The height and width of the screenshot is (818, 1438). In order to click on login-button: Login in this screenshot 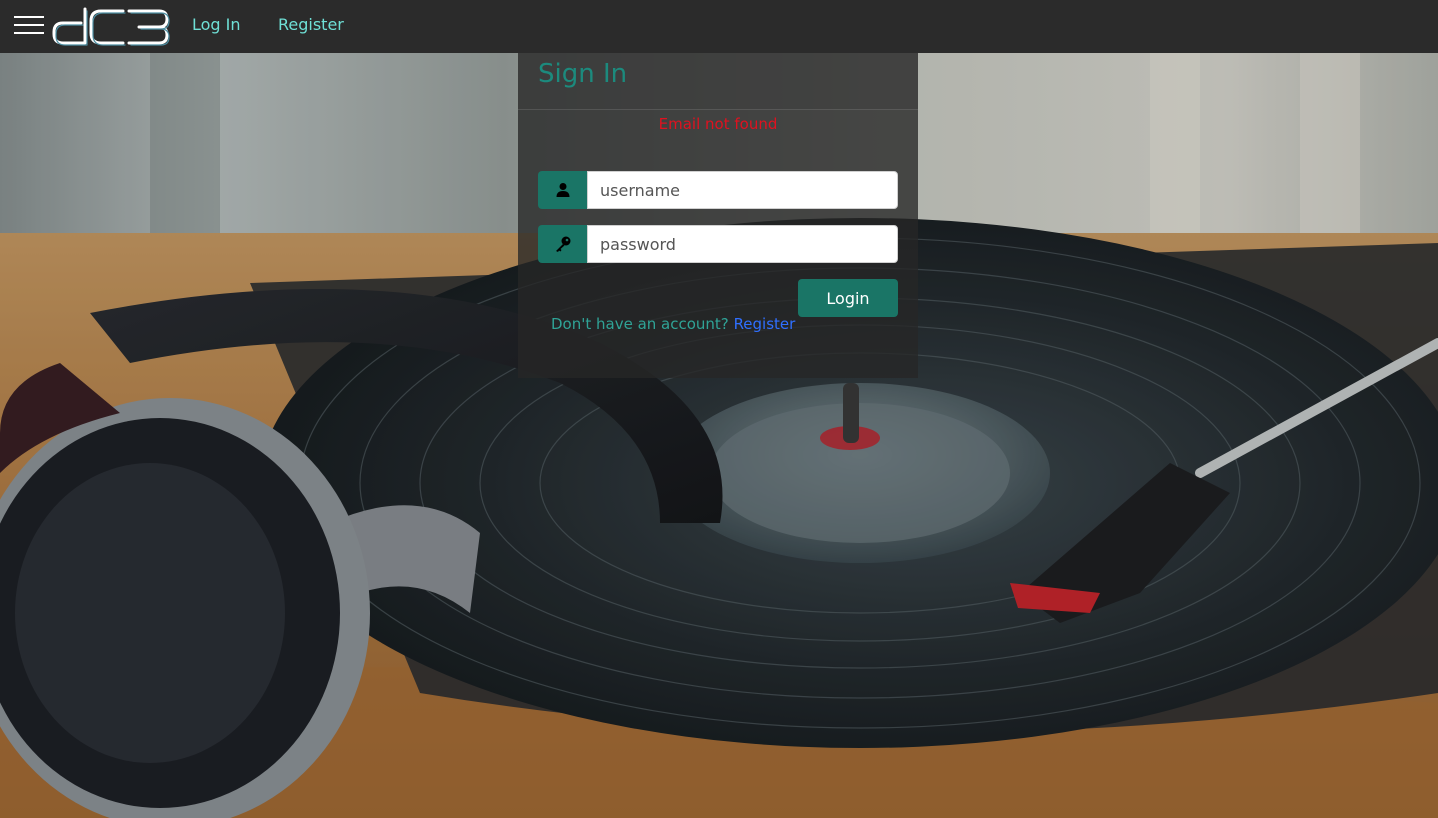, I will do `click(848, 298)`.